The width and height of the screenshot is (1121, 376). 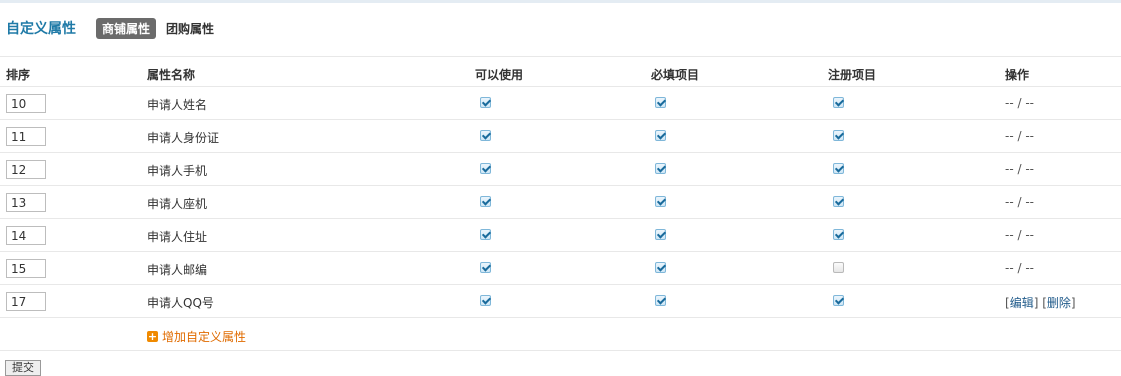 I want to click on col-header-order: 排序, so click(x=18, y=75).